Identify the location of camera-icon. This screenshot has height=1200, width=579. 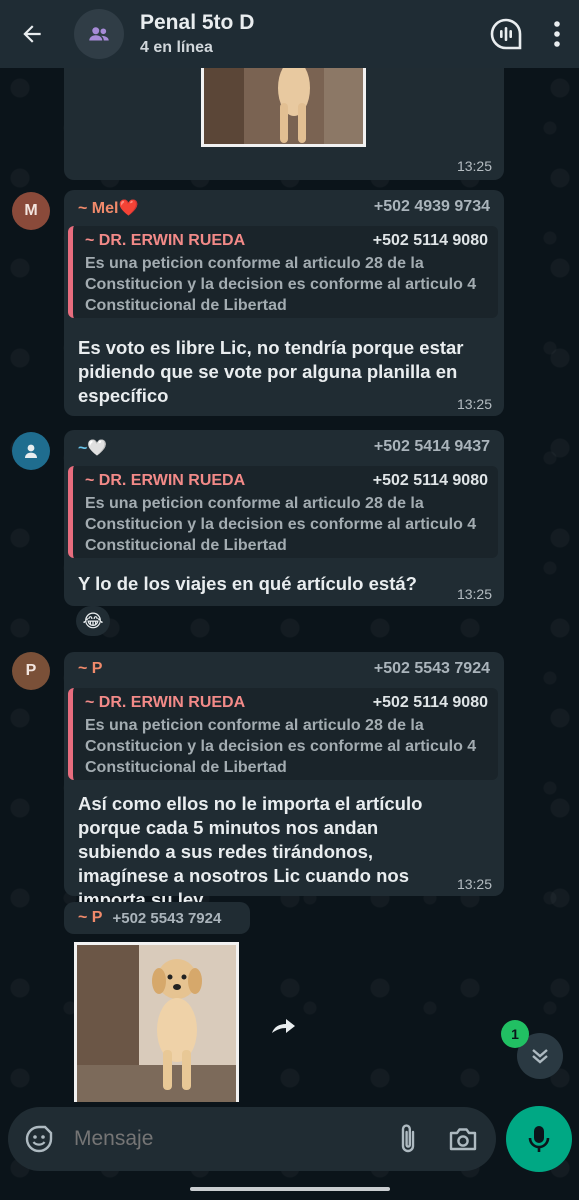
(463, 1139).